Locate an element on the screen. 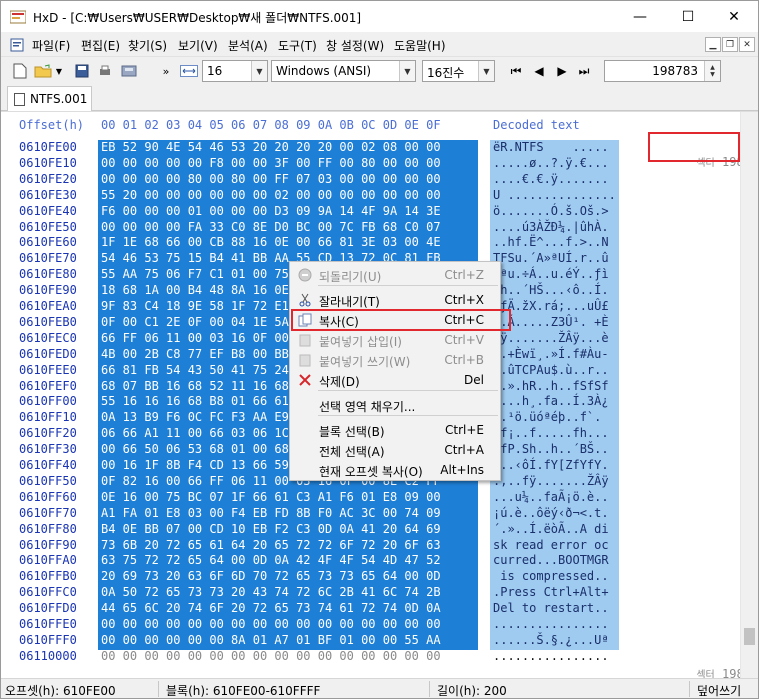  bytes-per-row-select: 16 ▼ is located at coordinates (235, 71).